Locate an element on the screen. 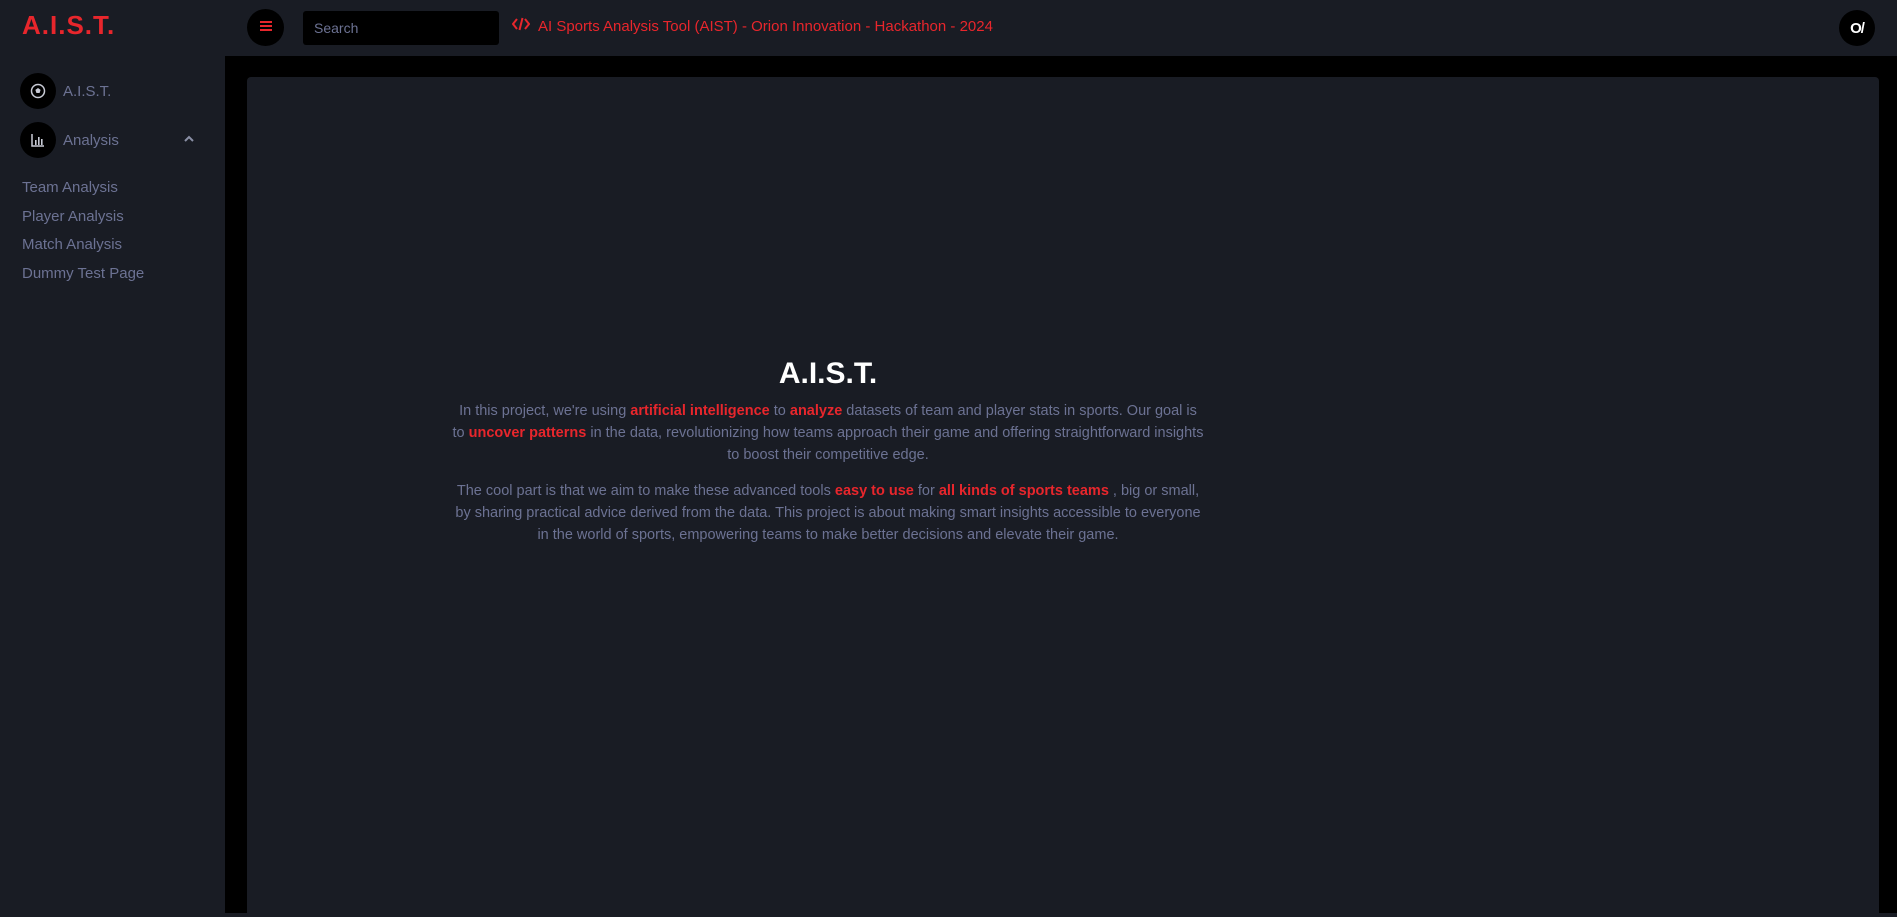  submenu-player-analysis: Player Analysis is located at coordinates (73, 216).